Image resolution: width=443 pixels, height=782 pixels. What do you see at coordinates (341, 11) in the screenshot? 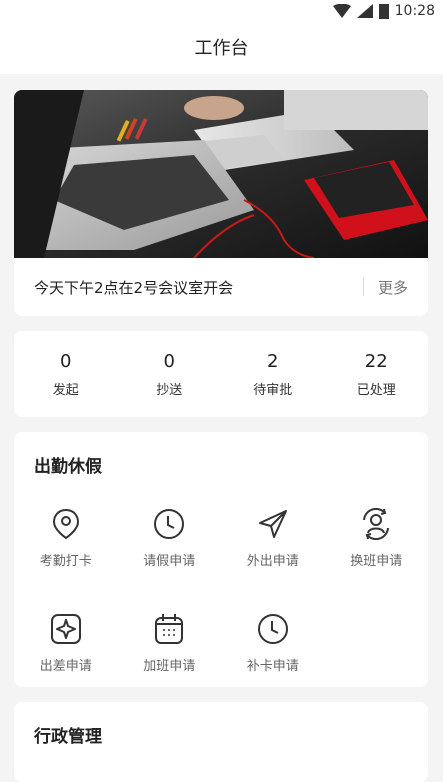
I see `wifi-icon` at bounding box center [341, 11].